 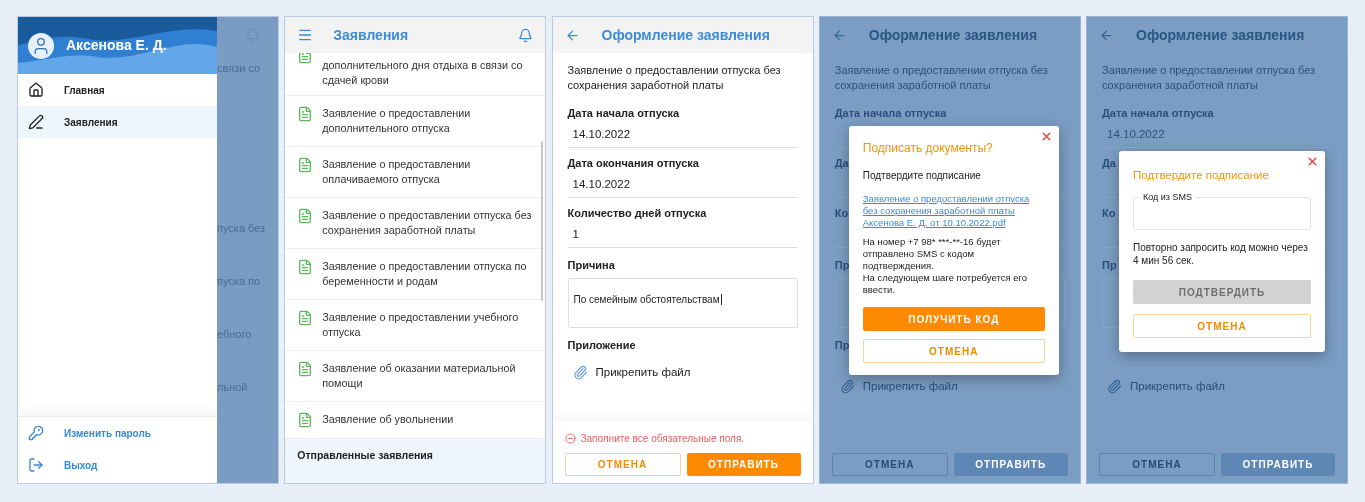 What do you see at coordinates (928, 148) in the screenshot?
I see `dialog-title: Подписать документы?` at bounding box center [928, 148].